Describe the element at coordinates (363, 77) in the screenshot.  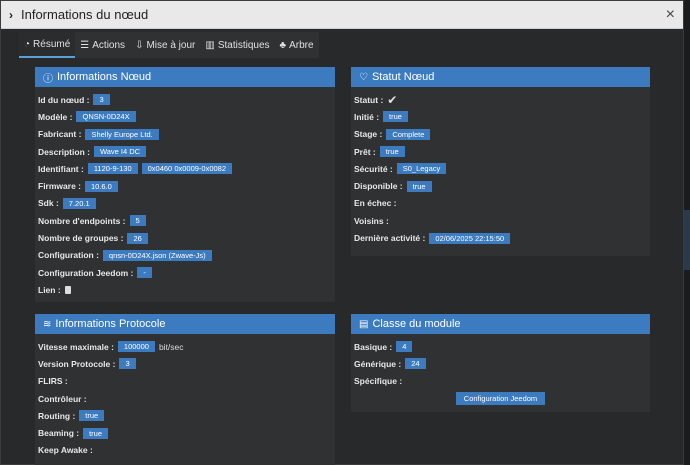
I see `heartbeat-icon: ♡` at that location.